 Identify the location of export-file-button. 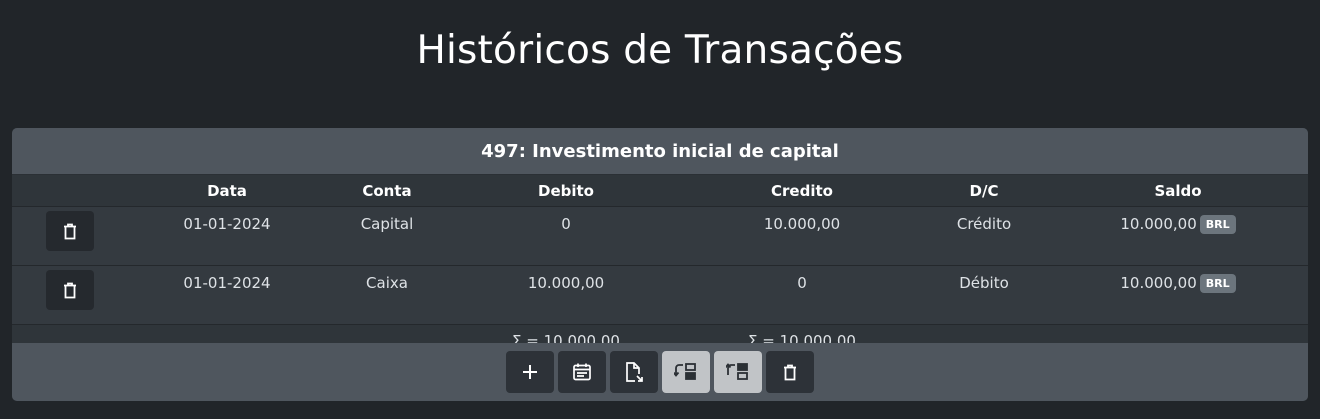
(634, 372).